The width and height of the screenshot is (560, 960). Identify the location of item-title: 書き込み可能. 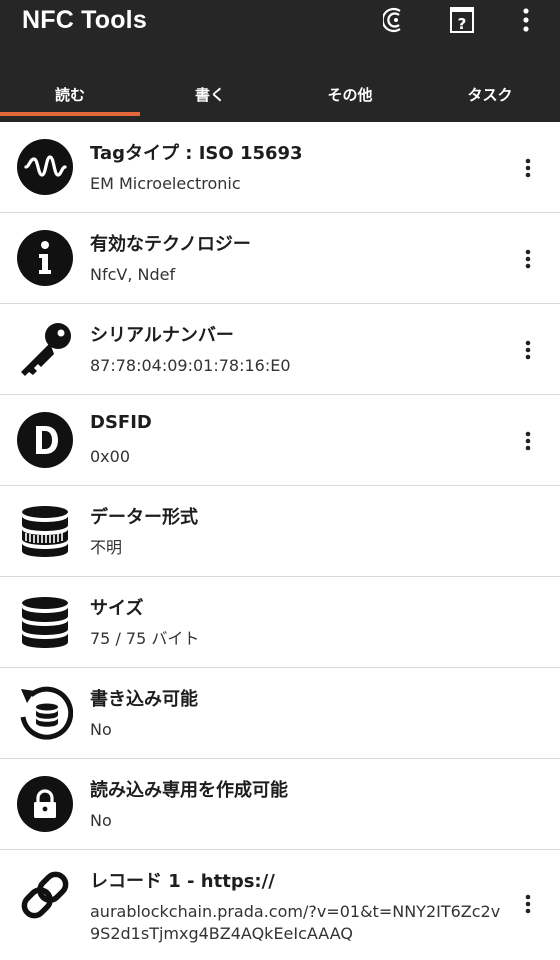
(144, 699).